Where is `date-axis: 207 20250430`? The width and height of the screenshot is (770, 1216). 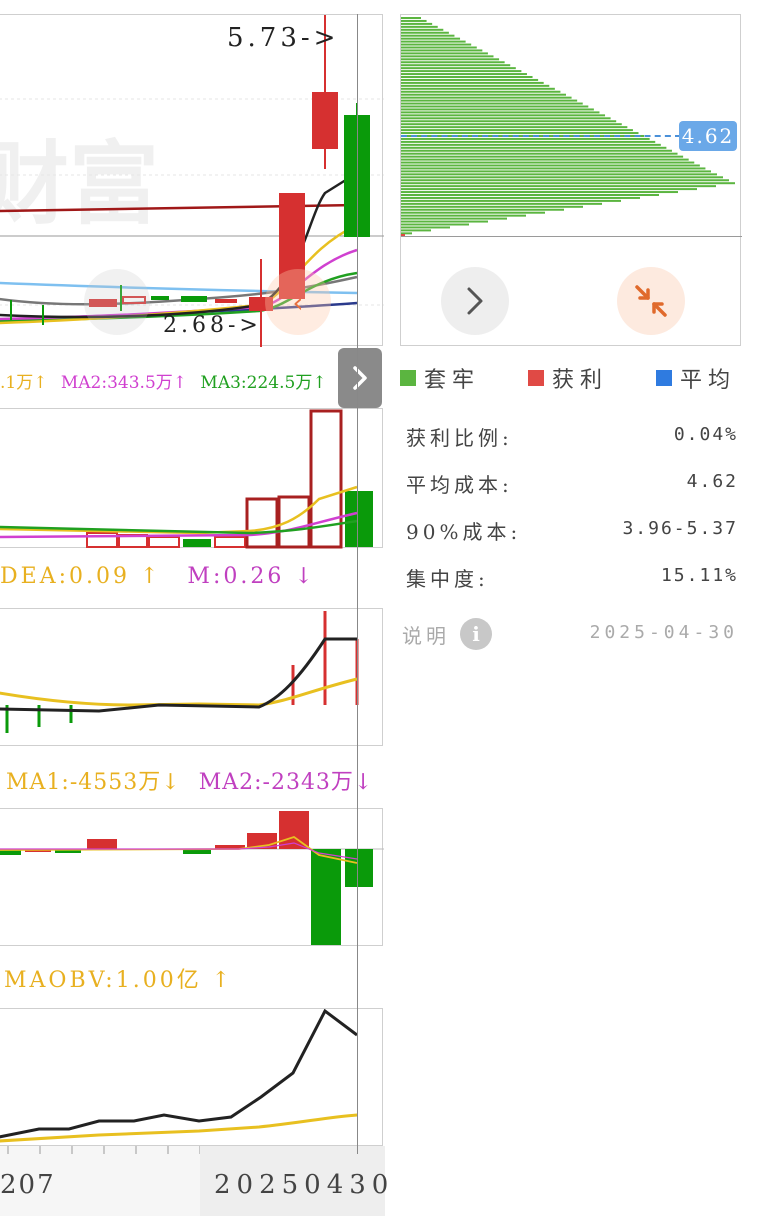
date-axis: 207 20250430 is located at coordinates (194, 1181).